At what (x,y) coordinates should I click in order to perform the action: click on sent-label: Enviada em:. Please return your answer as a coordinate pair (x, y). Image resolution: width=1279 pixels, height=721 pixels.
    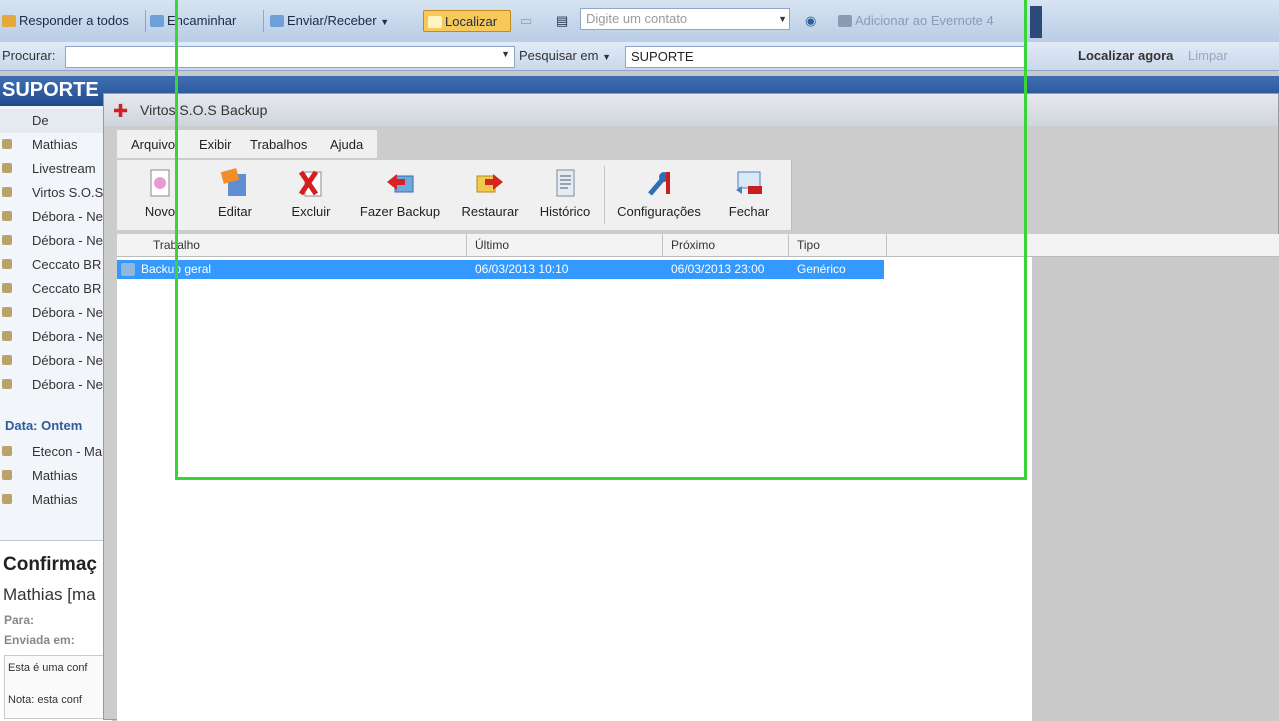
    Looking at the image, I should click on (39, 640).